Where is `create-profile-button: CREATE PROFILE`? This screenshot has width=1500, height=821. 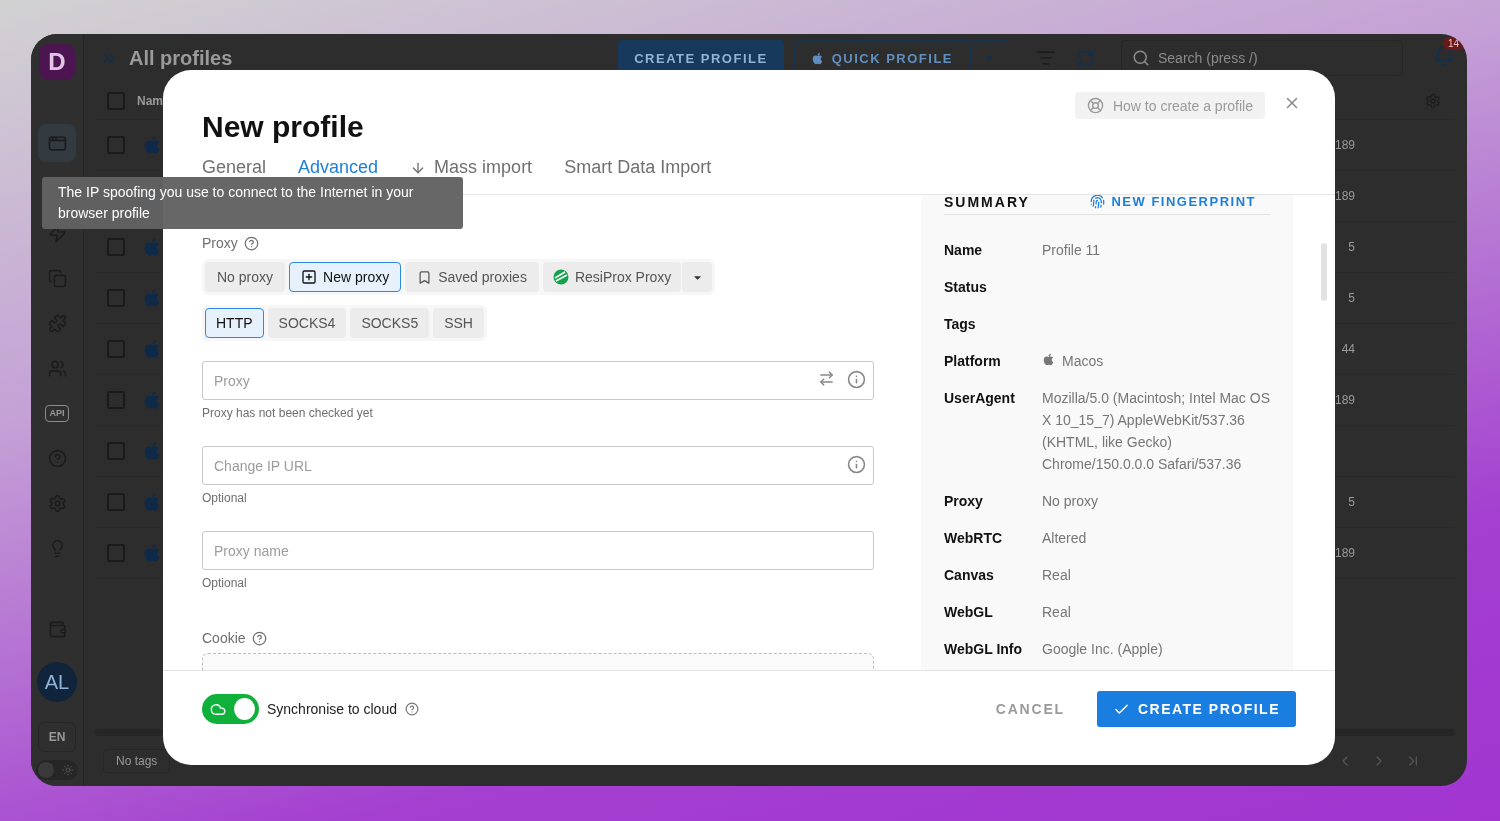 create-profile-button: CREATE PROFILE is located at coordinates (1196, 709).